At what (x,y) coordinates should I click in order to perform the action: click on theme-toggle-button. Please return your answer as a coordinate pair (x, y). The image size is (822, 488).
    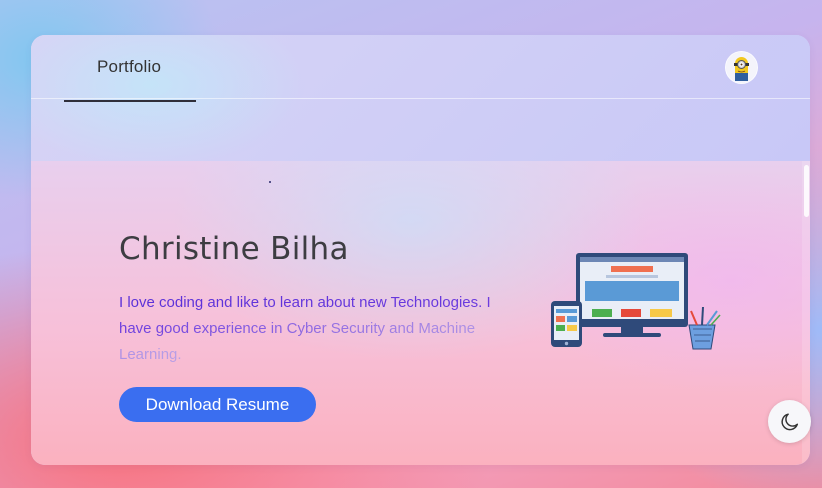
    Looking at the image, I should click on (789, 421).